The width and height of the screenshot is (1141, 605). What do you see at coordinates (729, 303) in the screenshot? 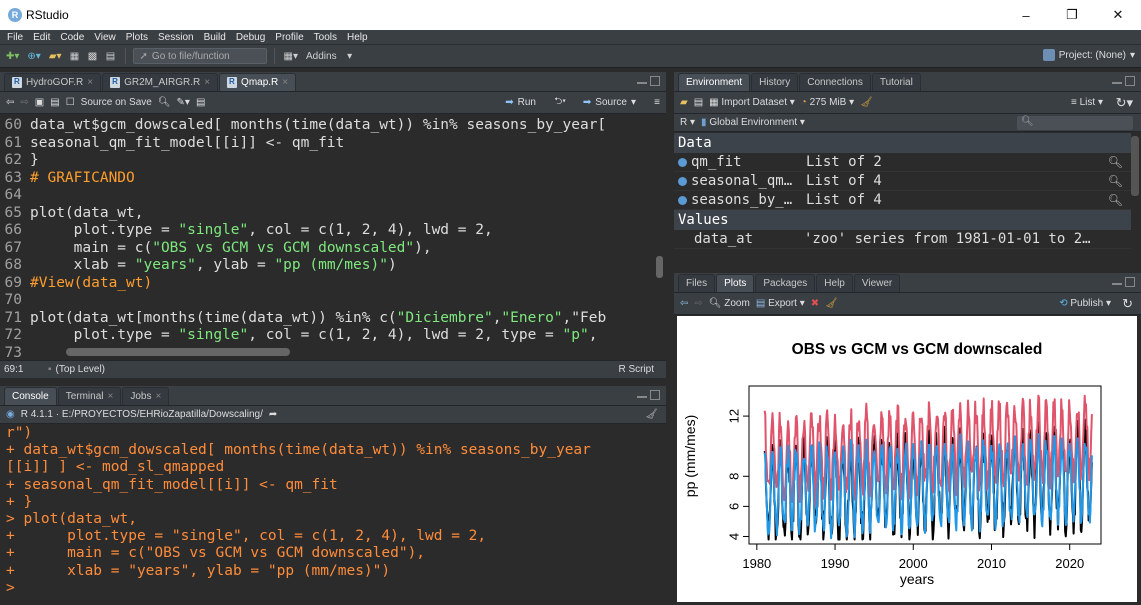
I see `zoom-button: 🔍︎ Zoom` at bounding box center [729, 303].